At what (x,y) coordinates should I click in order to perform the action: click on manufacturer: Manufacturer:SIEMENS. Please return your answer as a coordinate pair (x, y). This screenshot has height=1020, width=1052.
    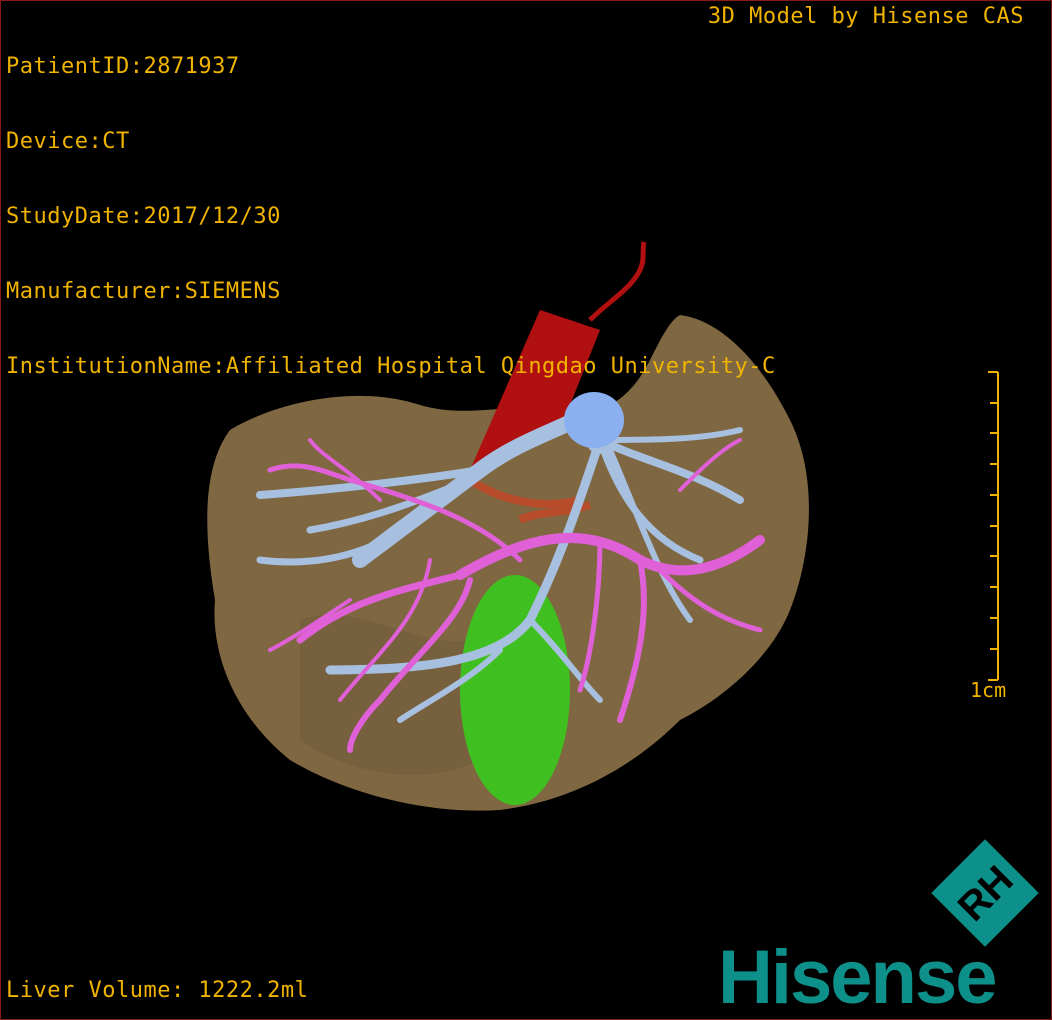
    Looking at the image, I should click on (143, 291).